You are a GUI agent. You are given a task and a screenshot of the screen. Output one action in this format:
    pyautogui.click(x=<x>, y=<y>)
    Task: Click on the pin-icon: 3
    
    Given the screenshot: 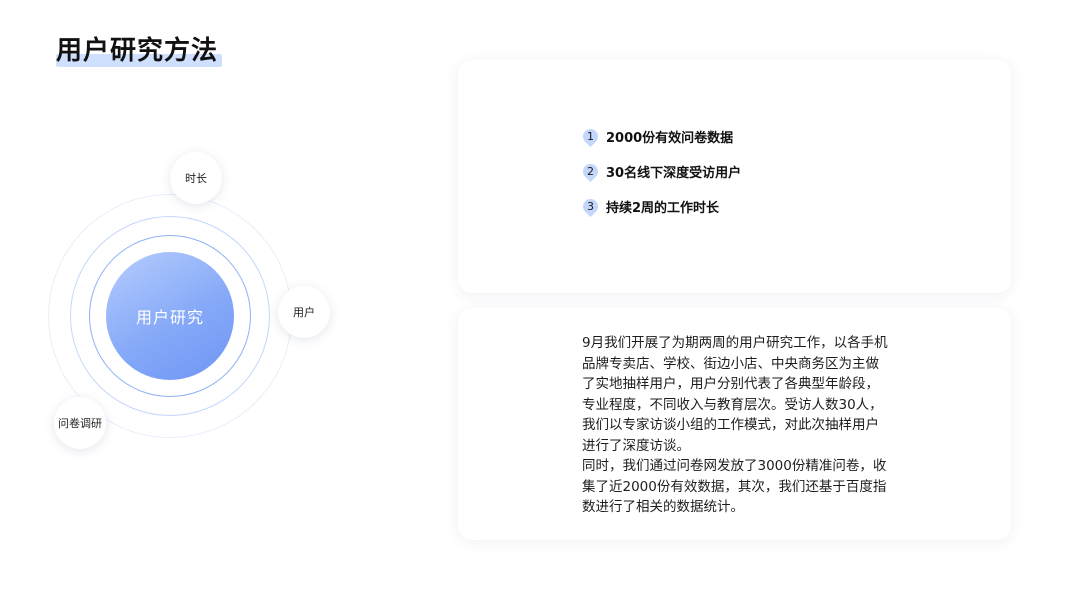 What is the action you would take?
    pyautogui.click(x=590, y=206)
    